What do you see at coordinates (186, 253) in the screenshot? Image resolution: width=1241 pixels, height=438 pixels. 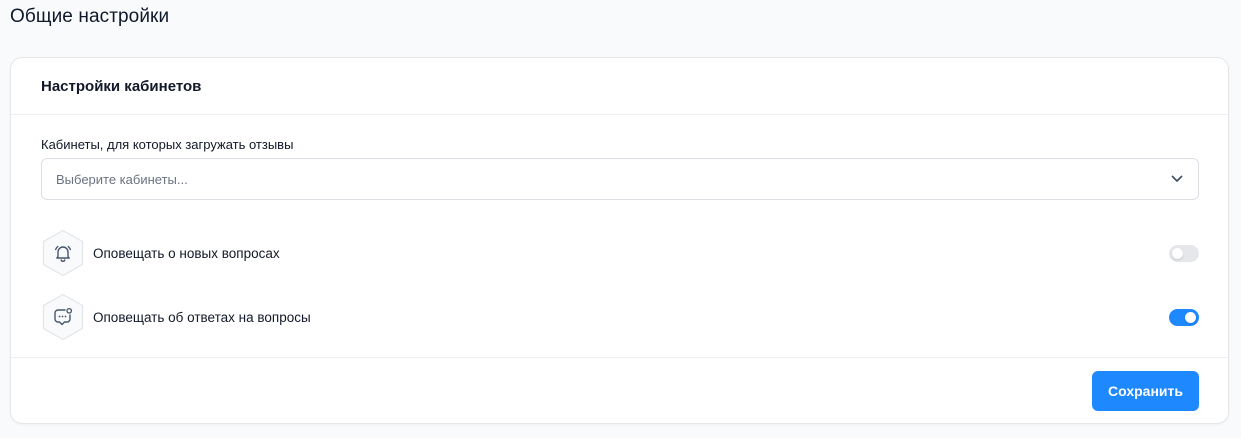 I see `notify-new-questions-label: Оповещать о новых вопросах` at bounding box center [186, 253].